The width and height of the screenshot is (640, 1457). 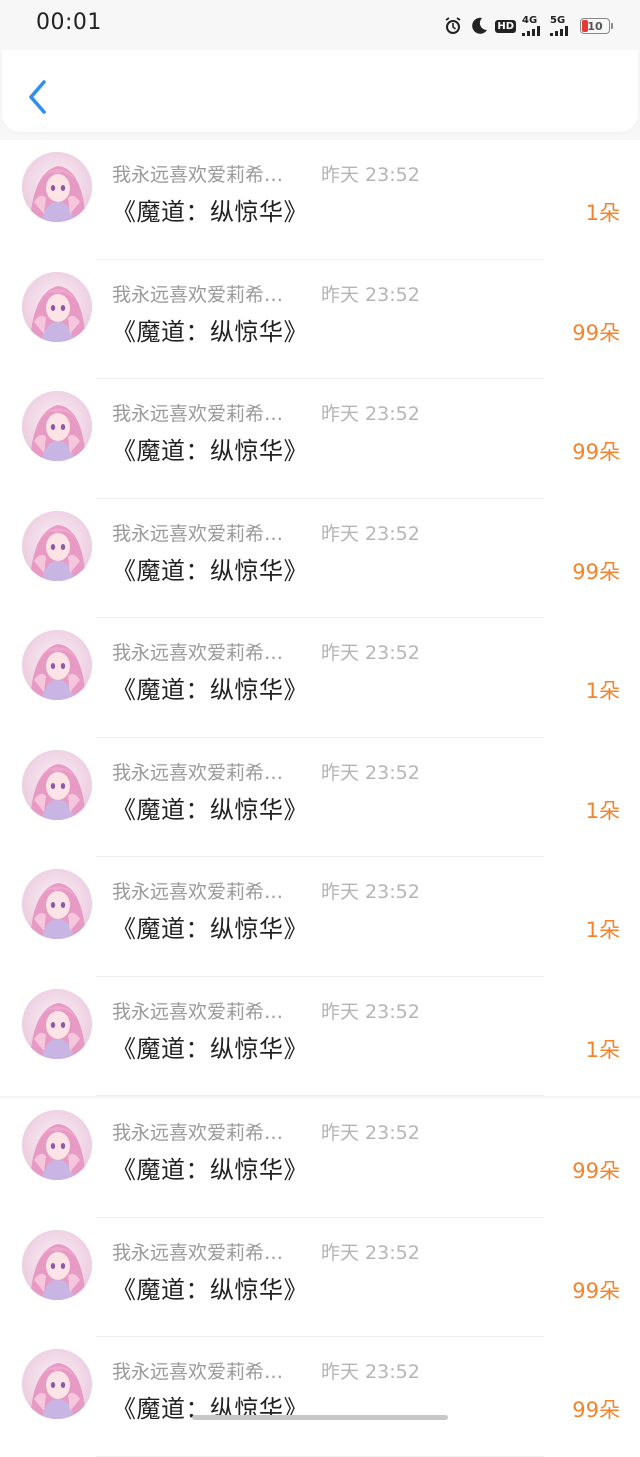 I want to click on battery-icon: 10, so click(x=596, y=26).